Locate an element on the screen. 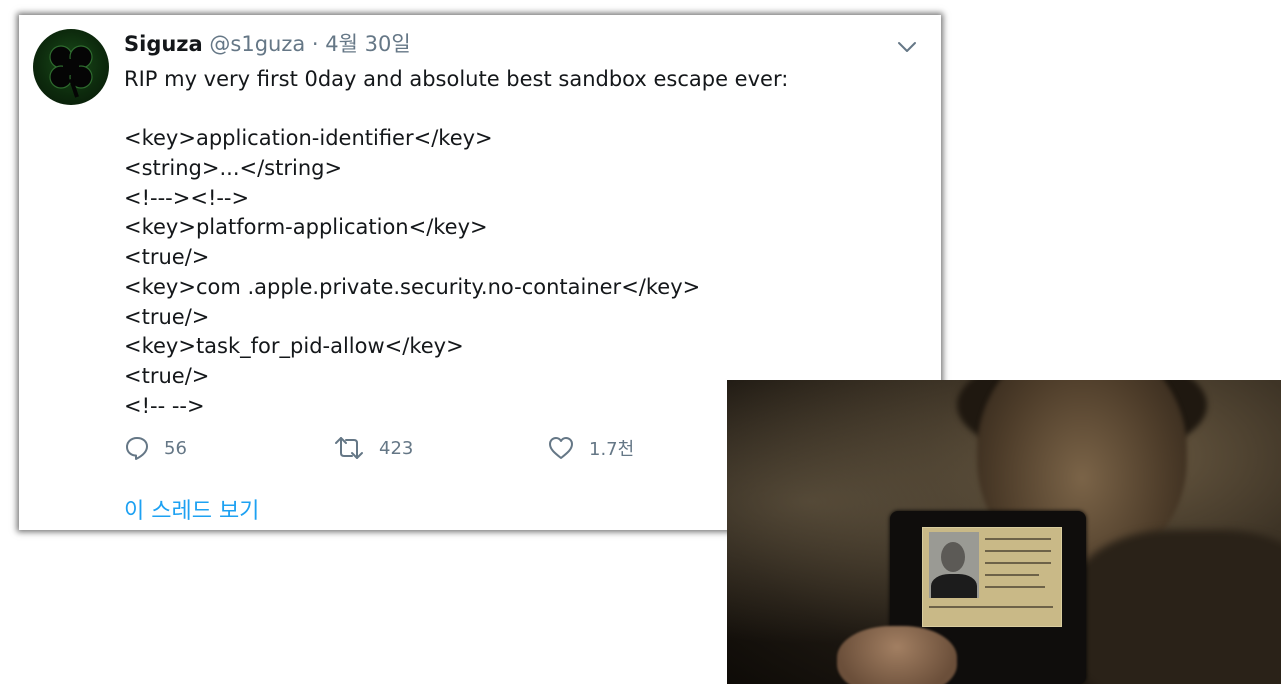 The image size is (1281, 684). chevron-down-icon is located at coordinates (907, 47).